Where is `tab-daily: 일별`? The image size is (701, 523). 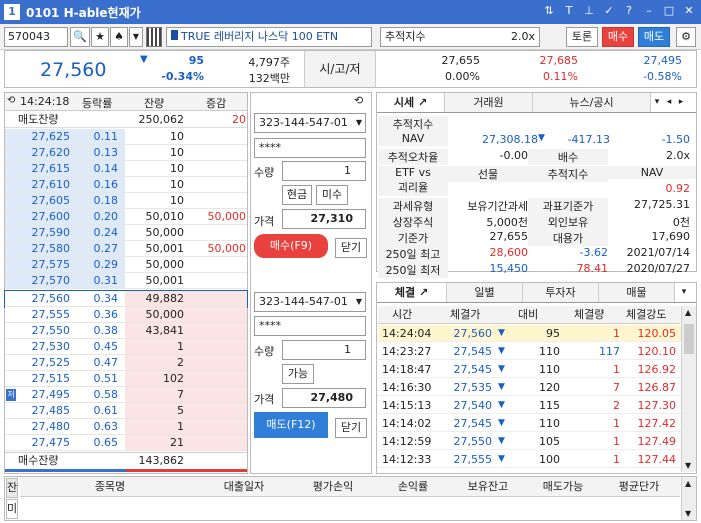 tab-daily: 일별 is located at coordinates (485, 292).